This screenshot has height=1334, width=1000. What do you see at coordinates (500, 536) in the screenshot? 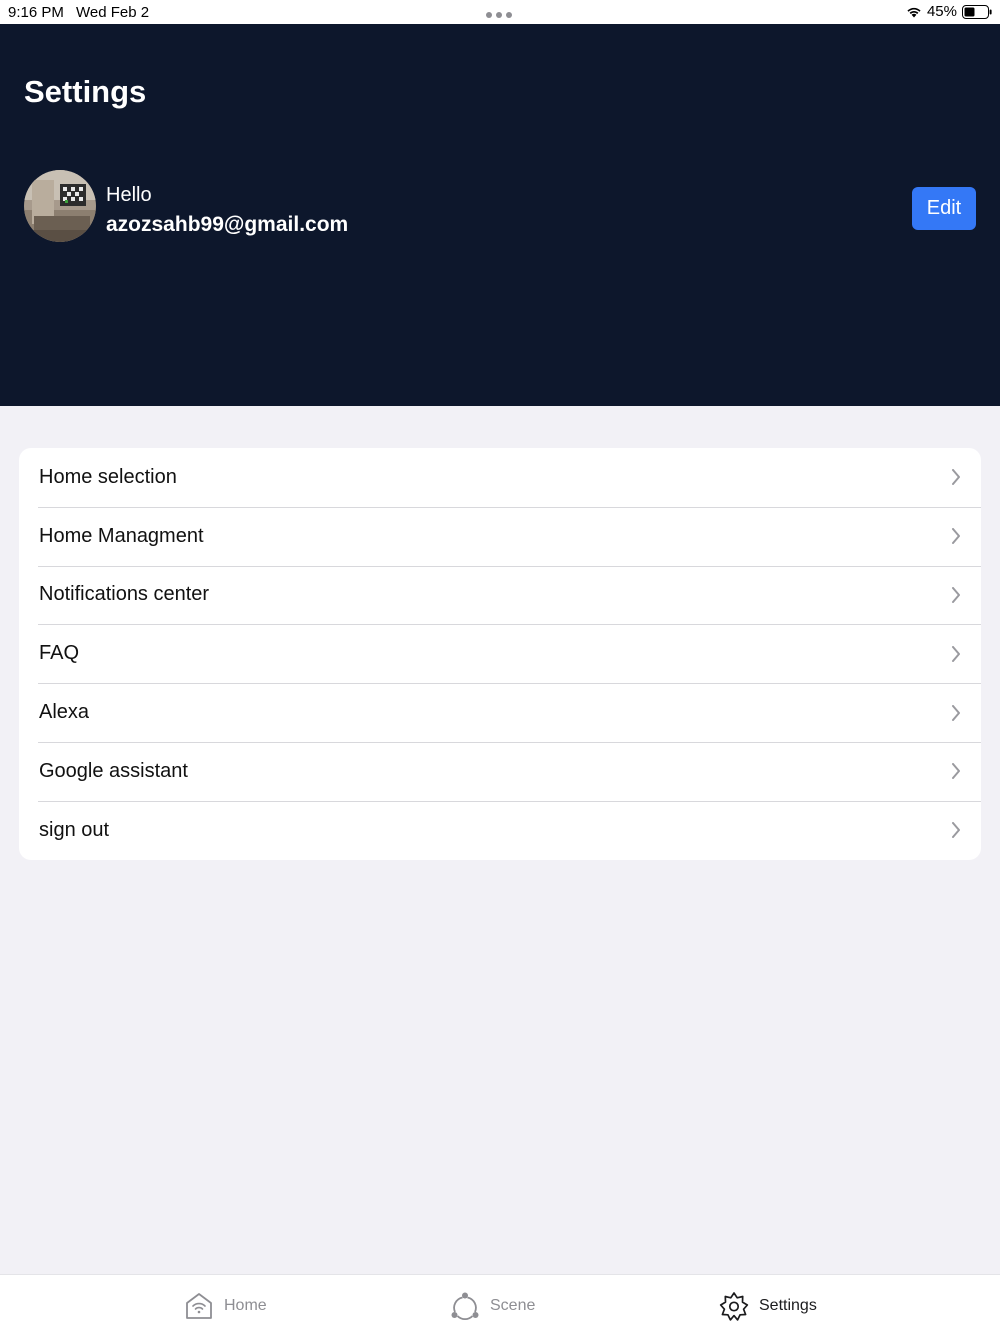
I see `settings-item-home-management: Home Managment` at bounding box center [500, 536].